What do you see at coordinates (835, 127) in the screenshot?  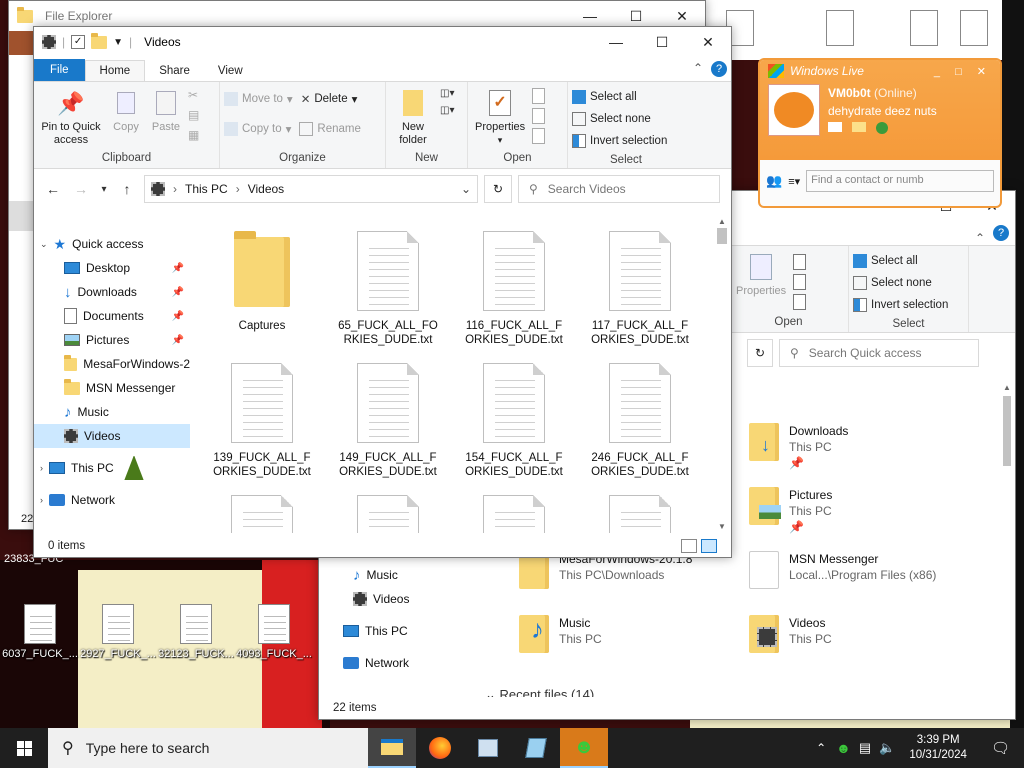 I see `mail-icon` at bounding box center [835, 127].